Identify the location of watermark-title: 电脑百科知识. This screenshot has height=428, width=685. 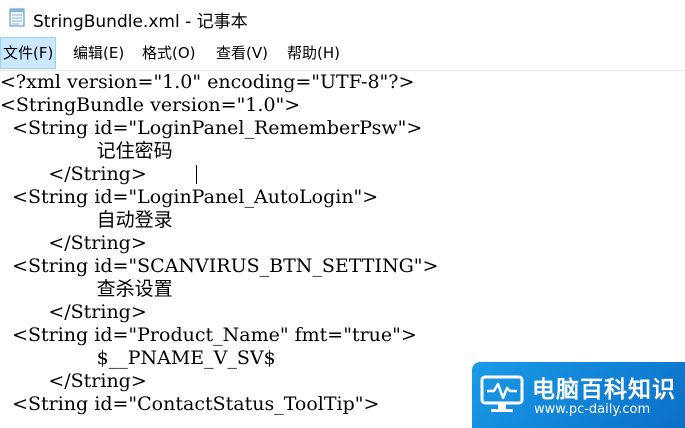
(604, 390).